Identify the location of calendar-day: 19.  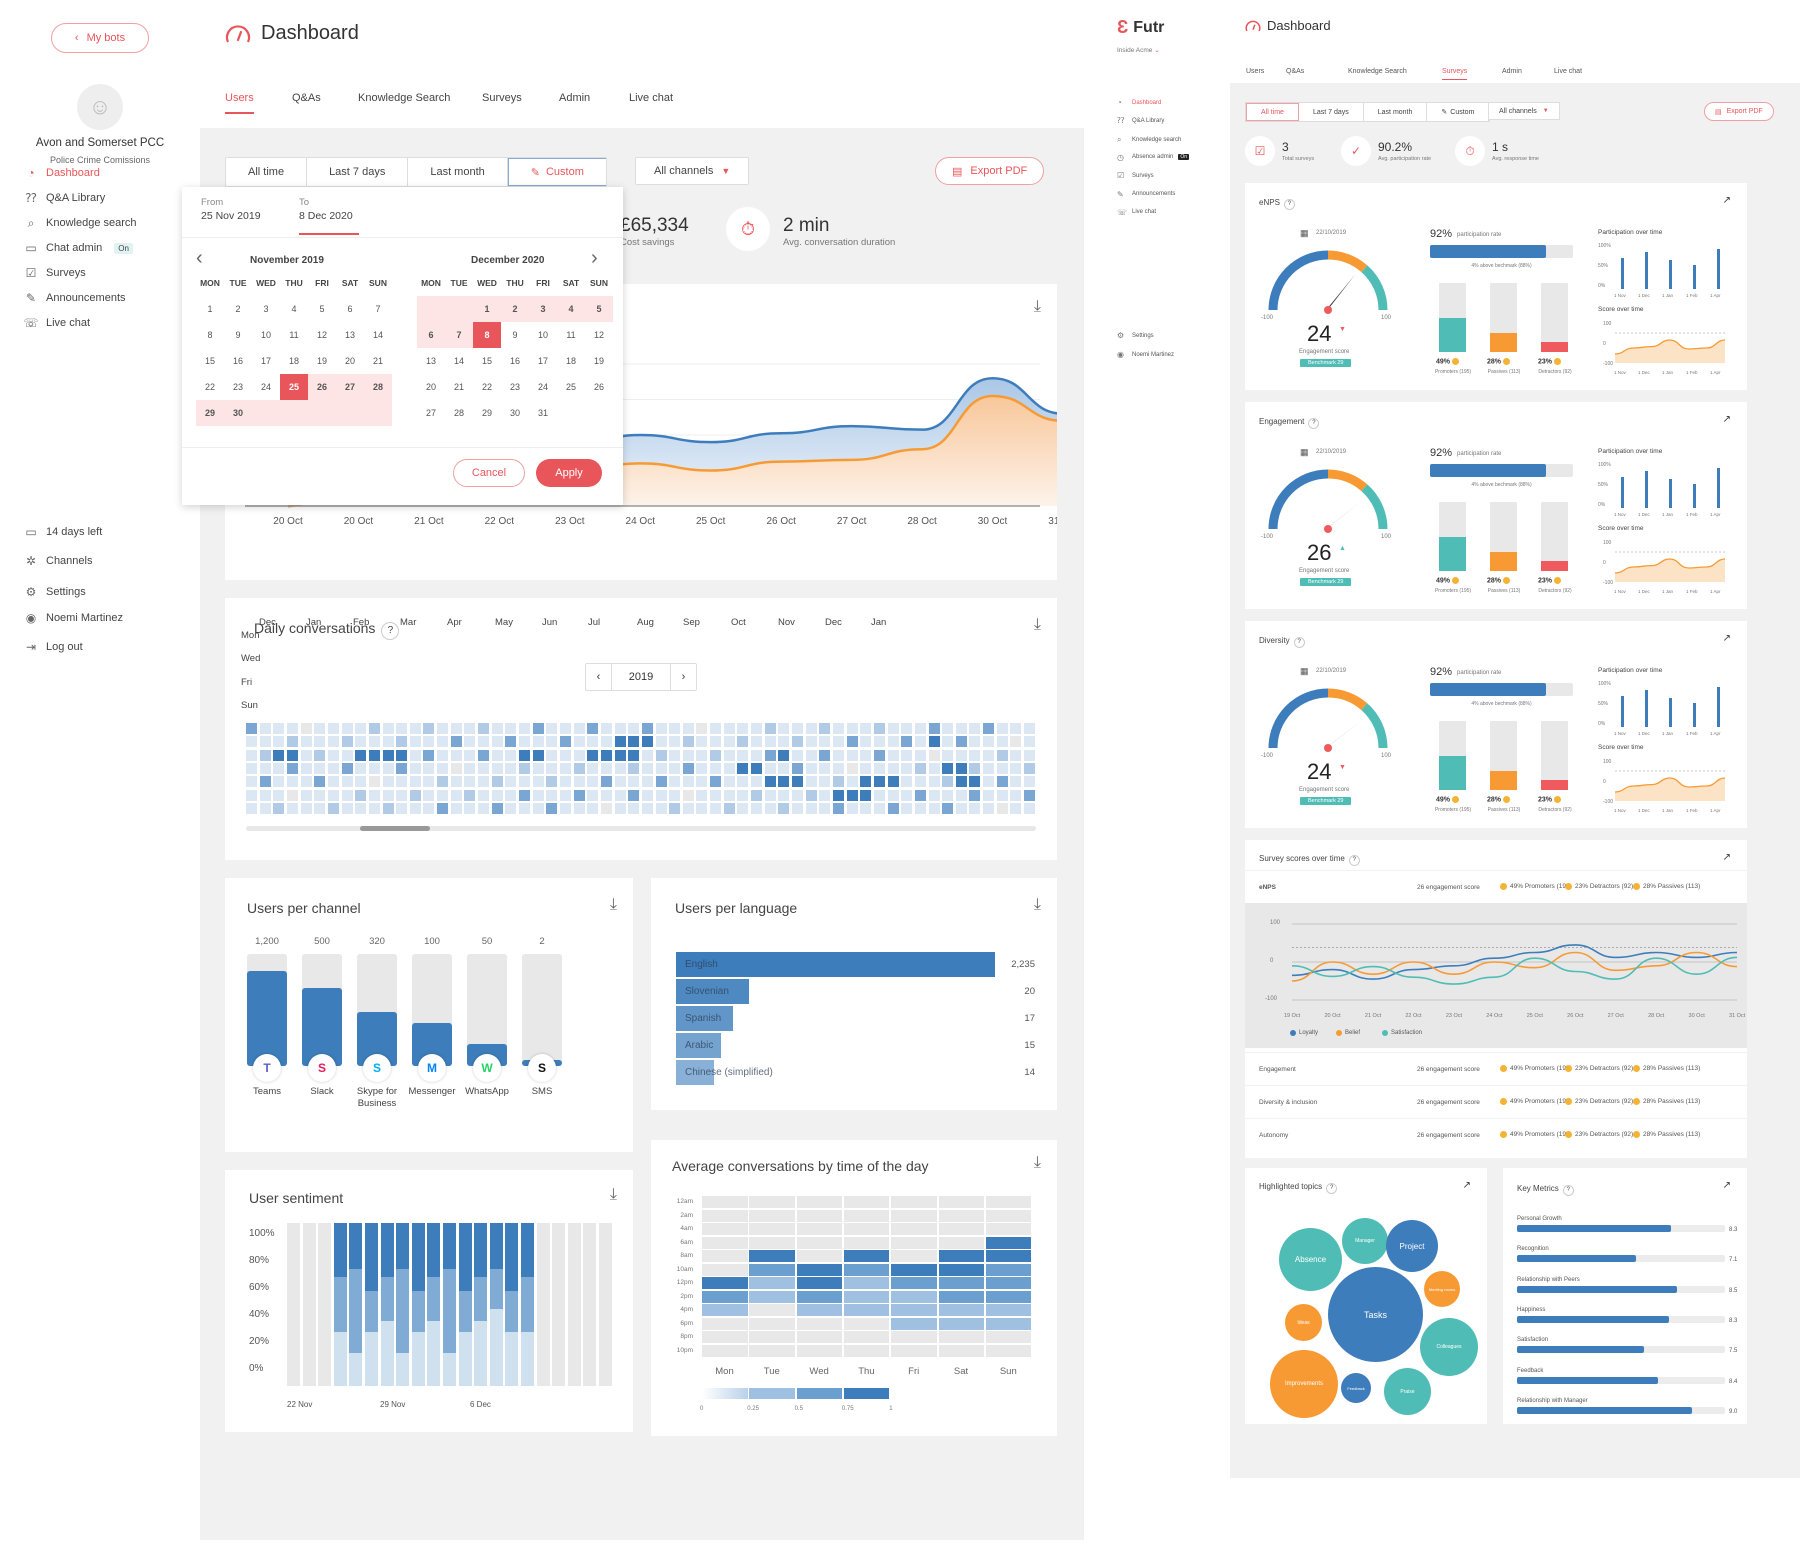
(599, 361).